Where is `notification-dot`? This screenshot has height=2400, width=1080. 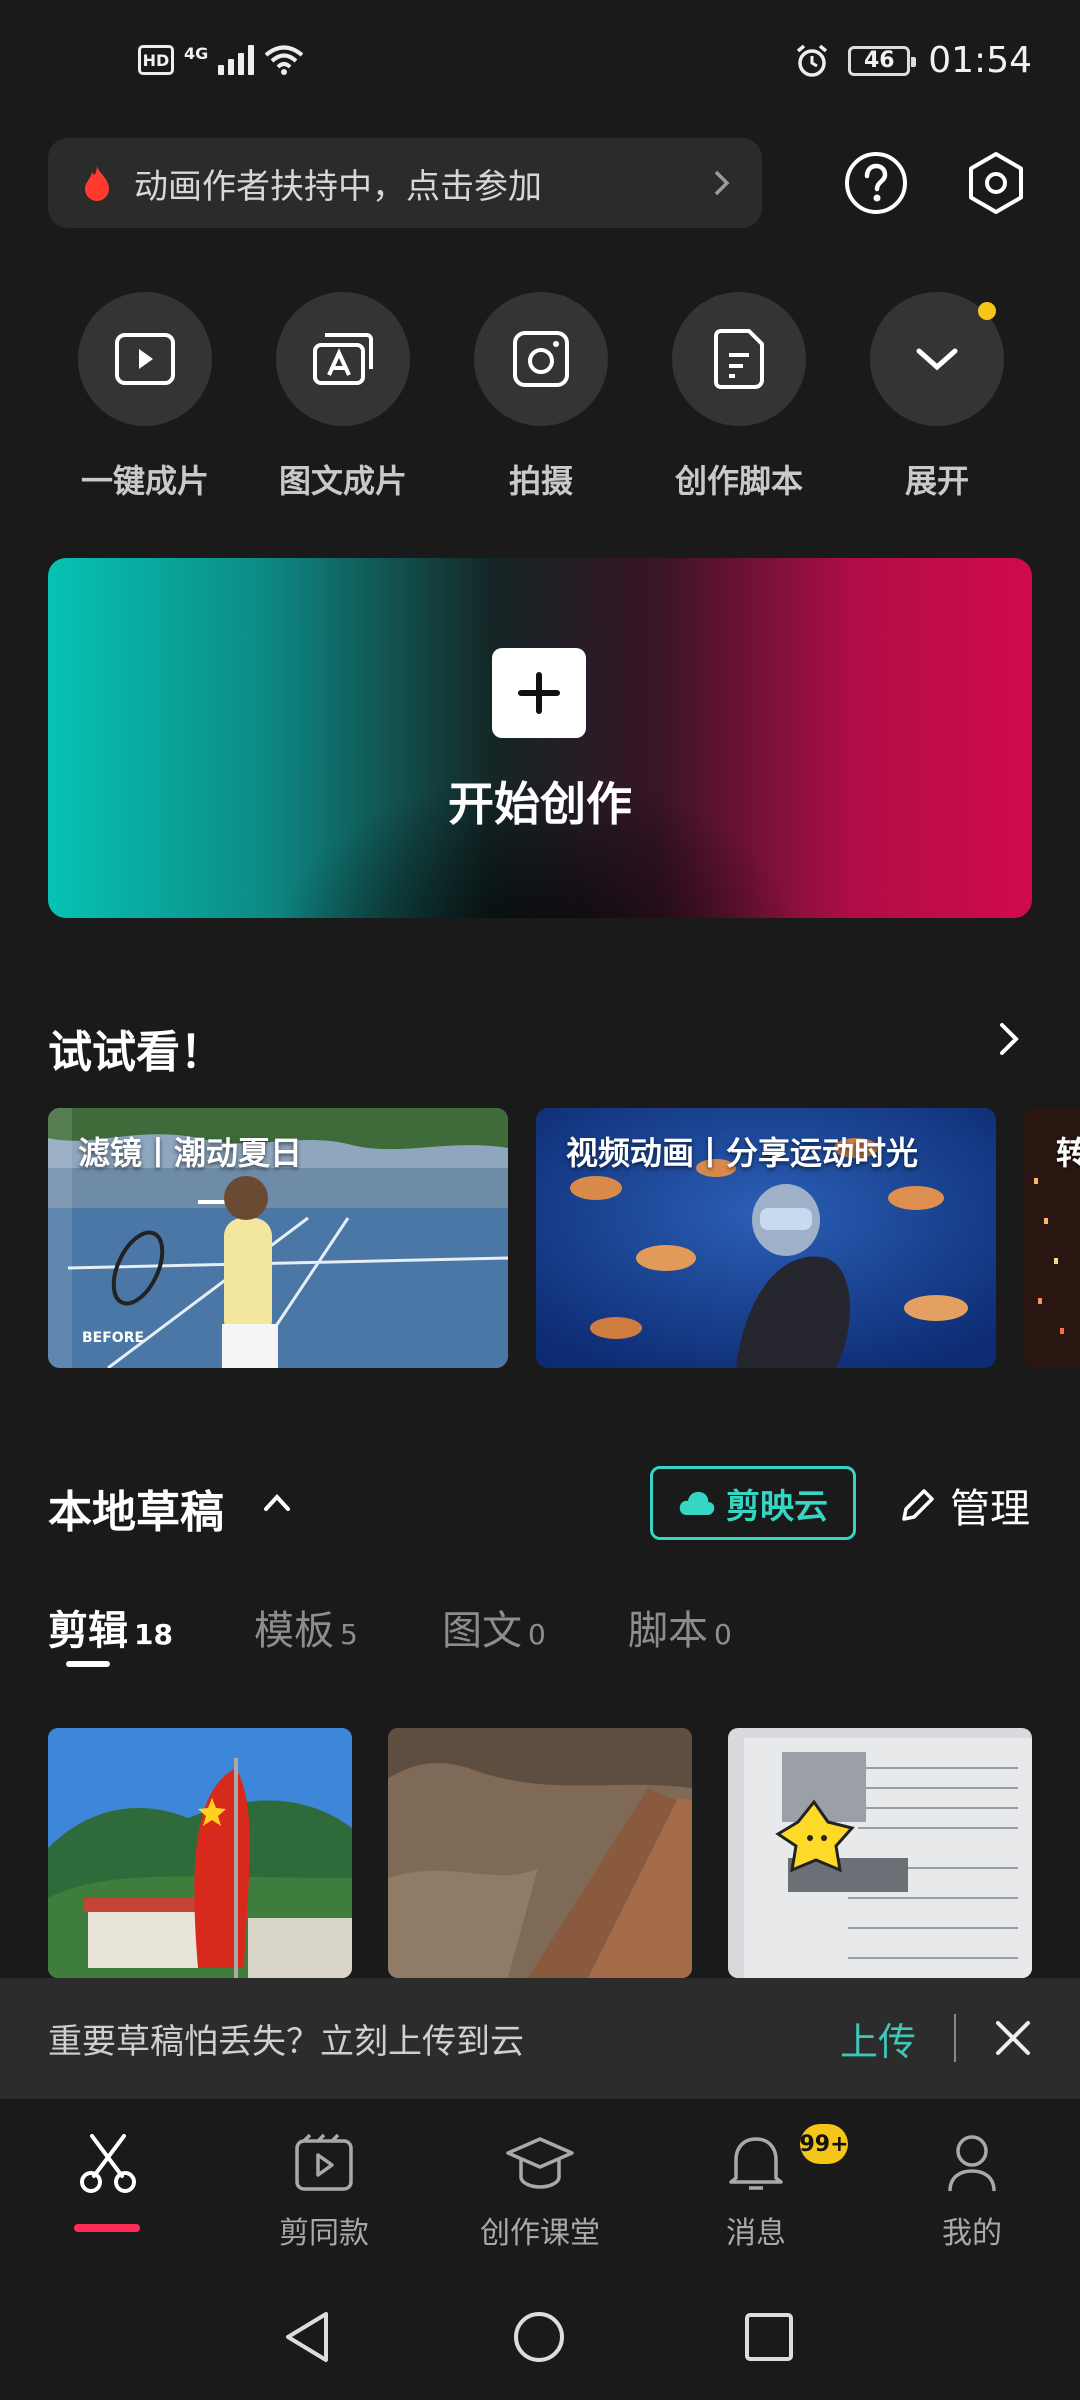 notification-dot is located at coordinates (987, 311).